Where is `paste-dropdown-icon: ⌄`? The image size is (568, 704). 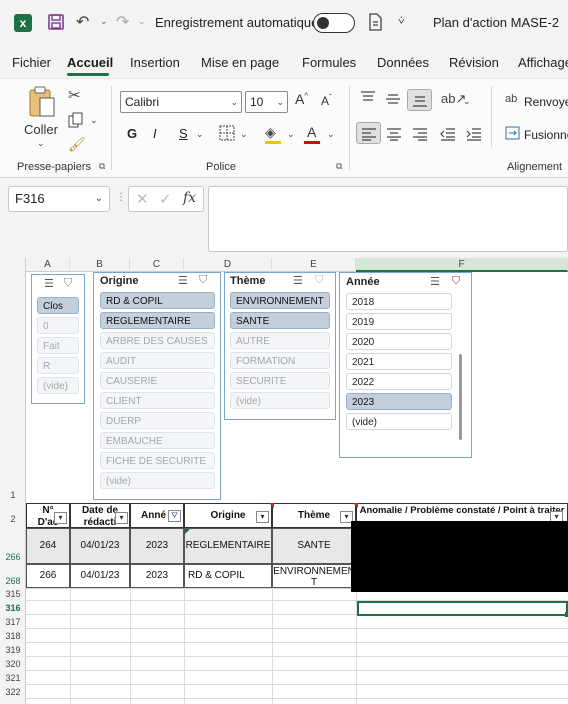 paste-dropdown-icon: ⌄ is located at coordinates (41, 143).